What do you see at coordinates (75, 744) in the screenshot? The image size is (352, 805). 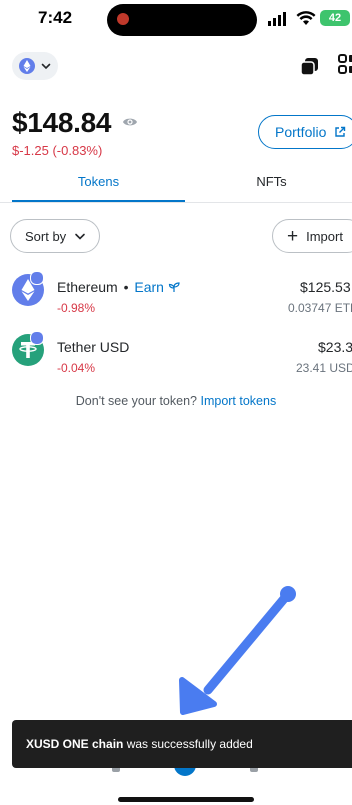 I see `toast-network-name: XUSD ONE chain` at bounding box center [75, 744].